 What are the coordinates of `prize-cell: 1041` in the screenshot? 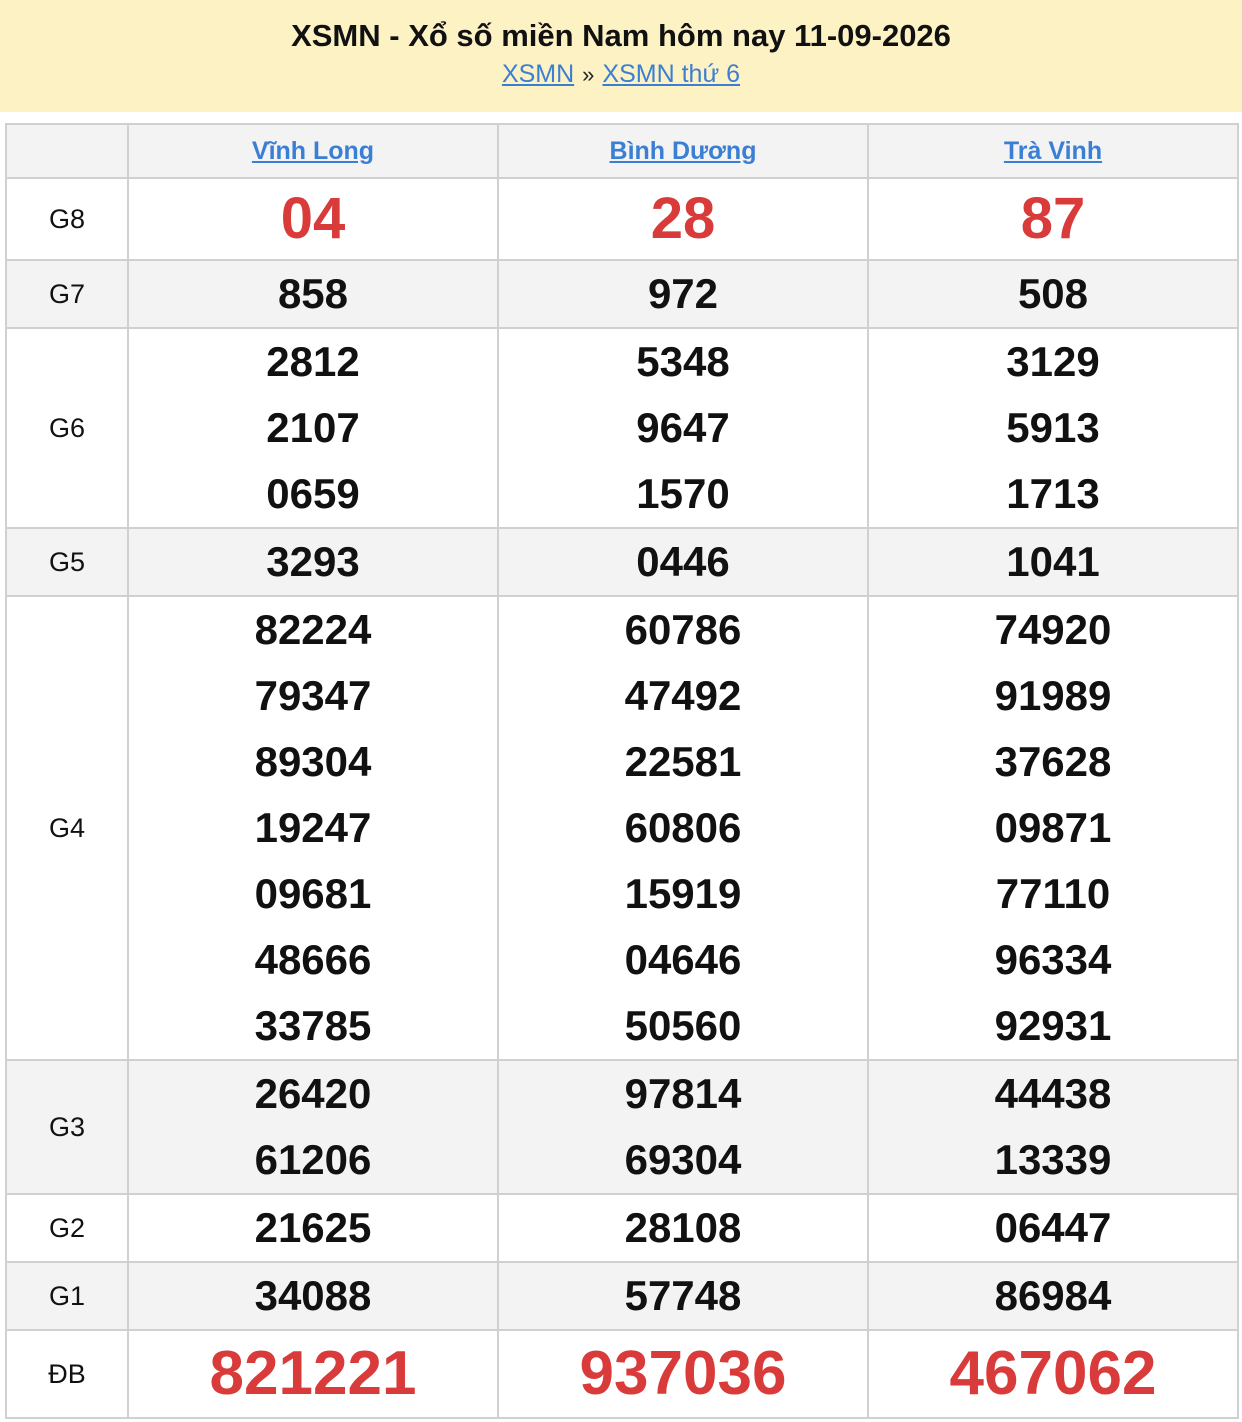 It's located at (1053, 562).